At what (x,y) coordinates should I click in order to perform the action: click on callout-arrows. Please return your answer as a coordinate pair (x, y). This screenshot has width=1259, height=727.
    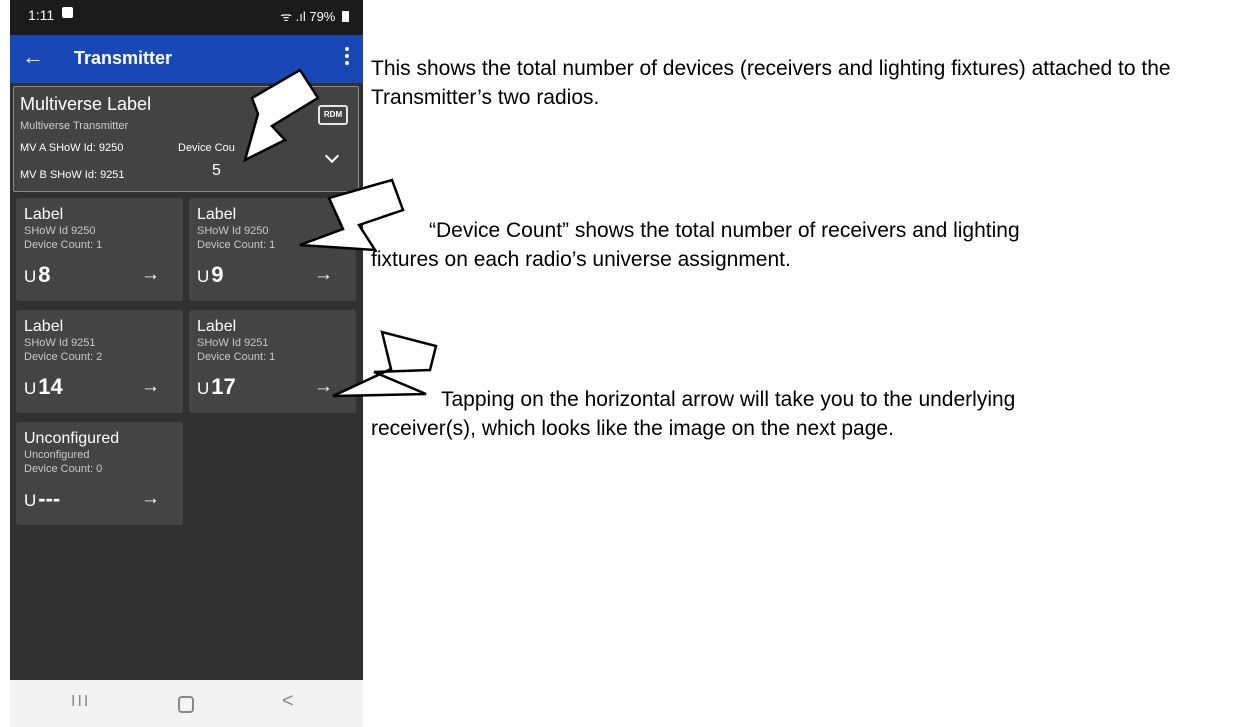
    Looking at the image, I should click on (340, 233).